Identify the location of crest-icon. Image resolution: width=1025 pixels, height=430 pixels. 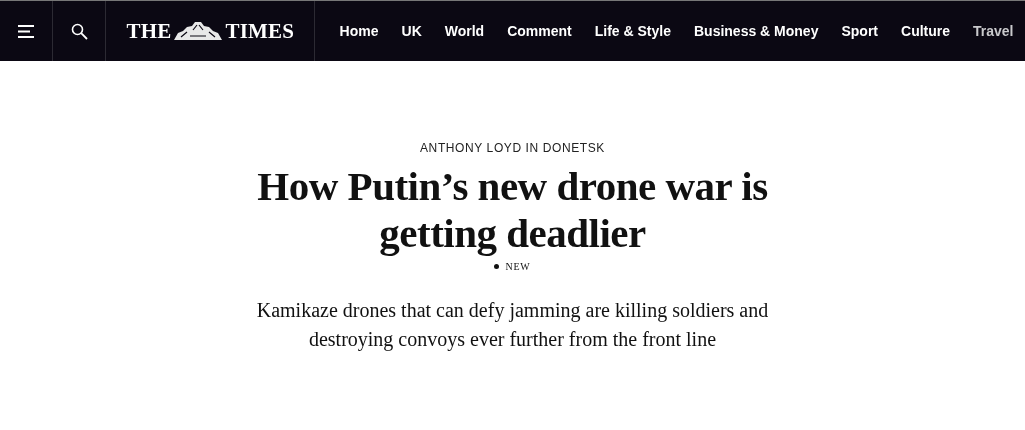
(198, 31).